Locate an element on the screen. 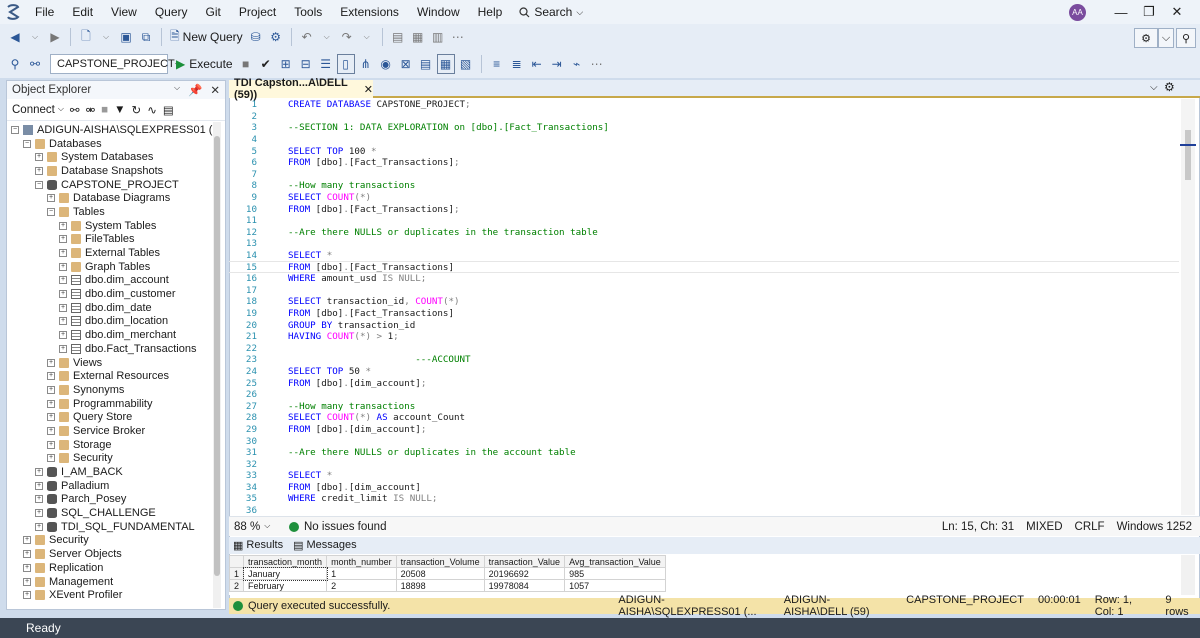 The height and width of the screenshot is (638, 1200). close-window-button: ✕ is located at coordinates (1177, 12).